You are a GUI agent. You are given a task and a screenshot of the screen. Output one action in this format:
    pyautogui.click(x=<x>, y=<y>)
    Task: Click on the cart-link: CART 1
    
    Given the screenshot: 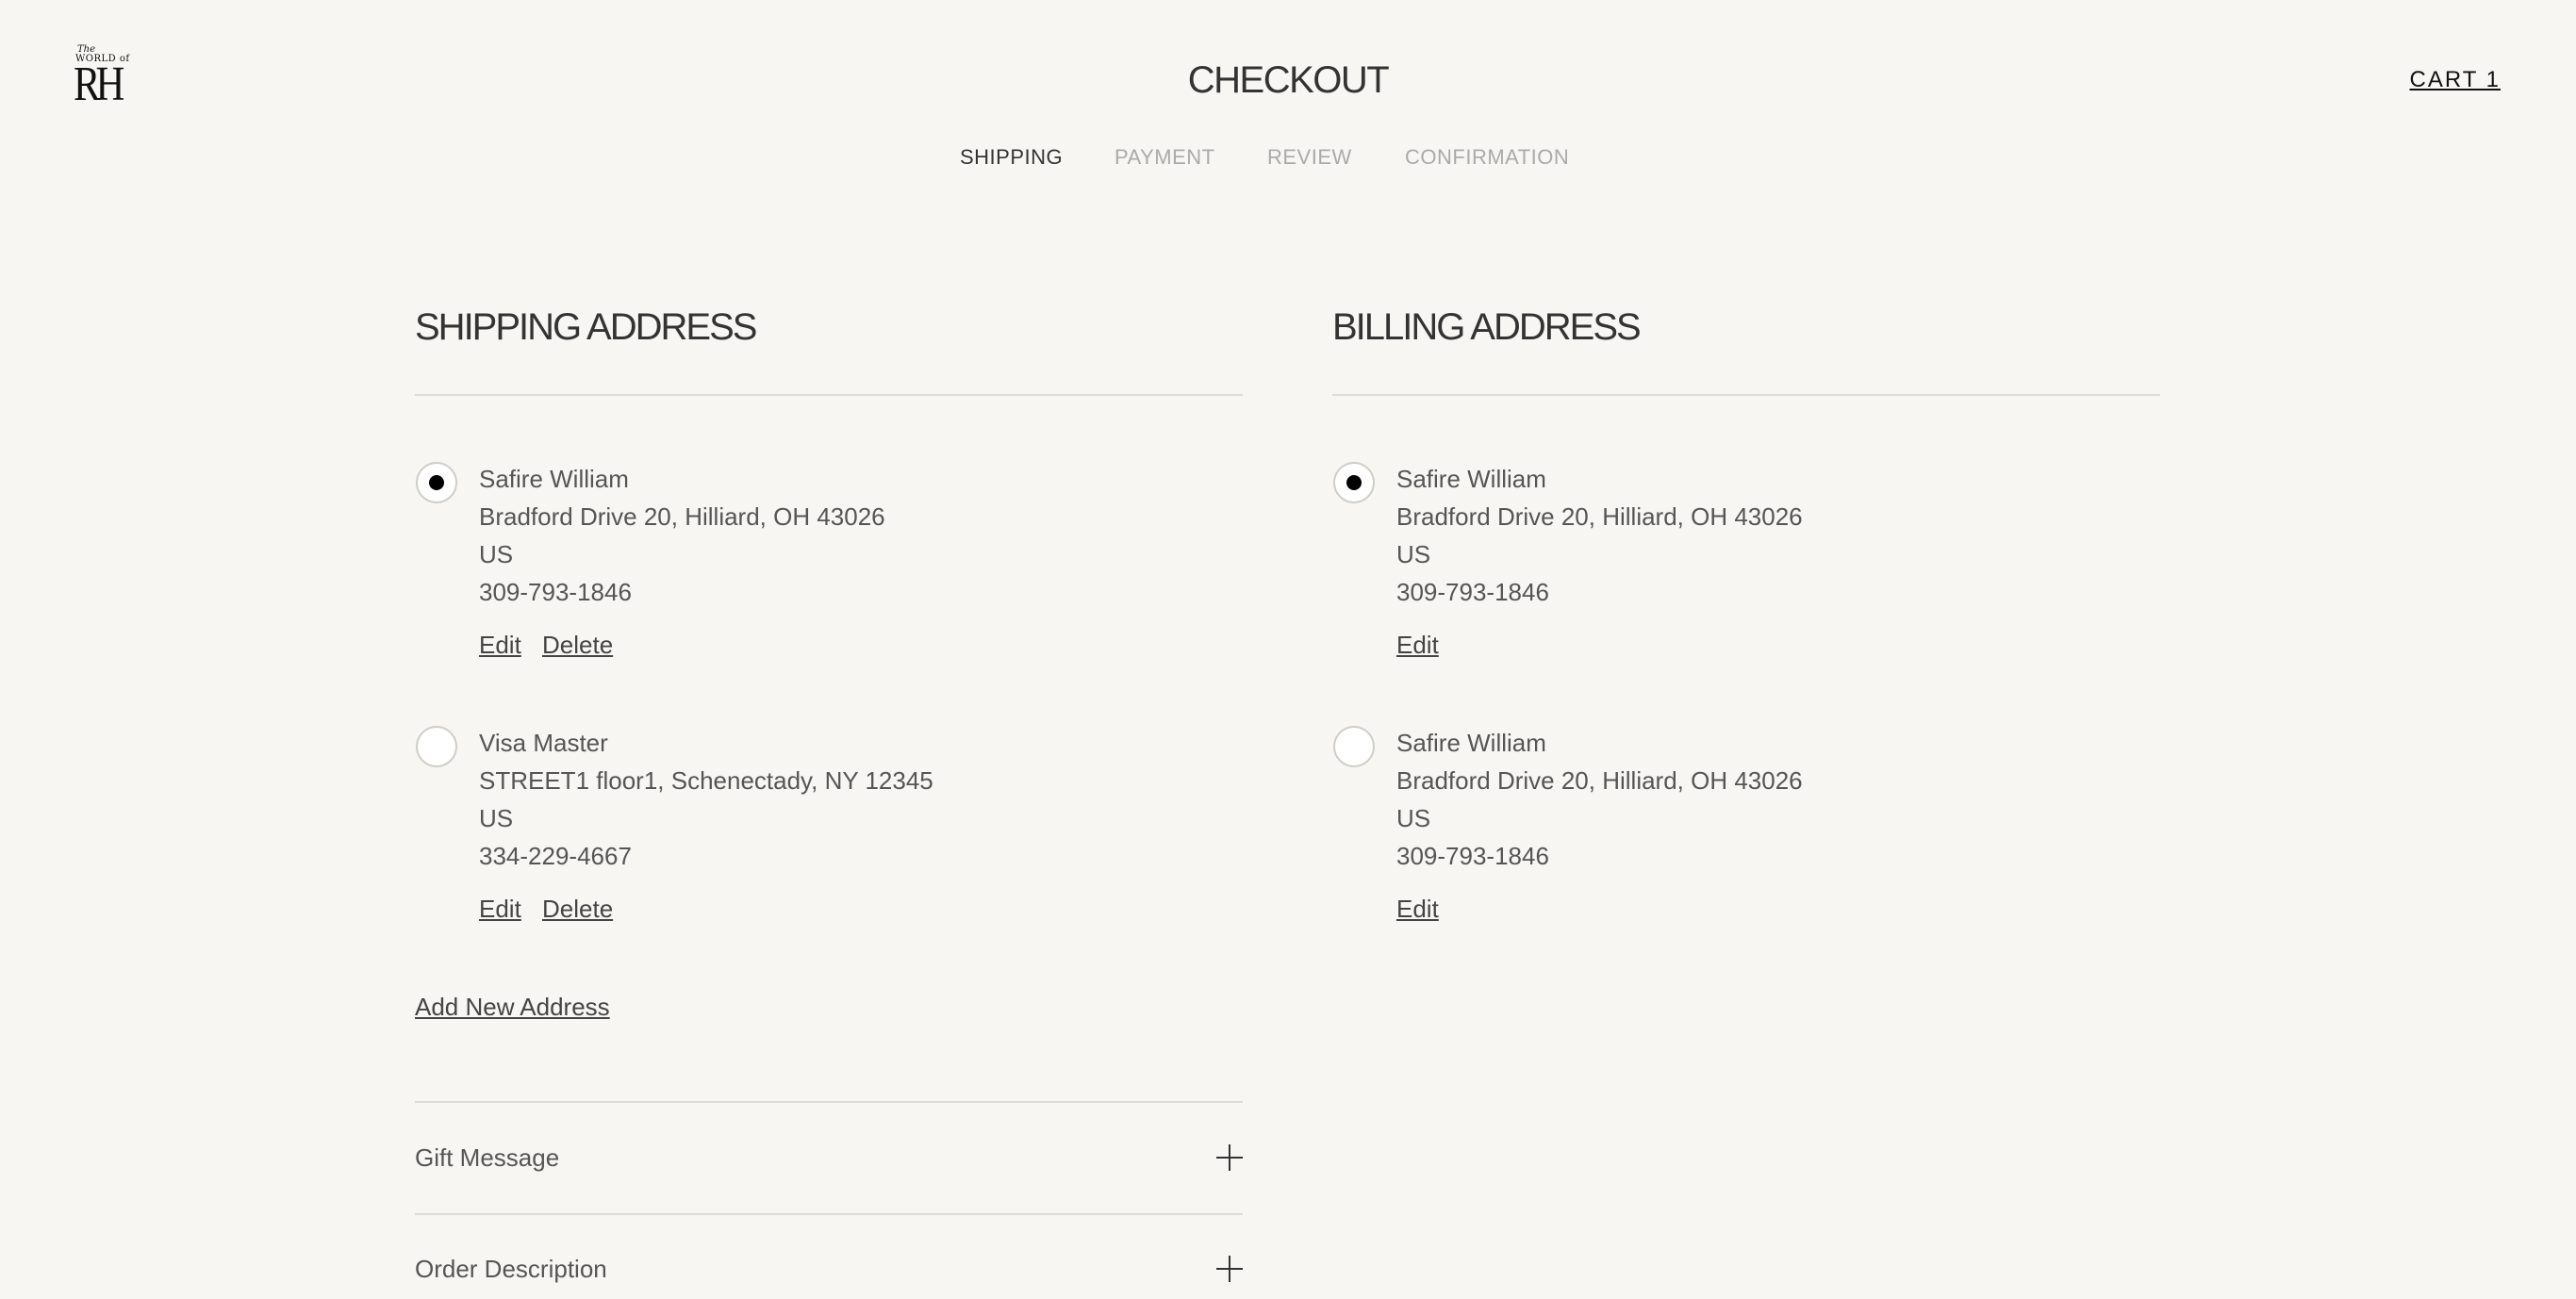 What is the action you would take?
    pyautogui.click(x=2455, y=80)
    